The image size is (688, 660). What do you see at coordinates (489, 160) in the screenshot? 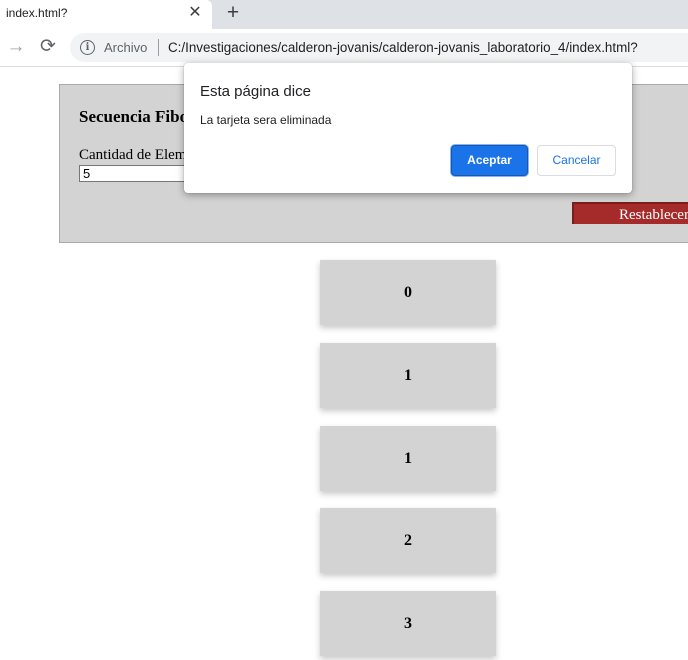
I see `accept-button: Aceptar` at bounding box center [489, 160].